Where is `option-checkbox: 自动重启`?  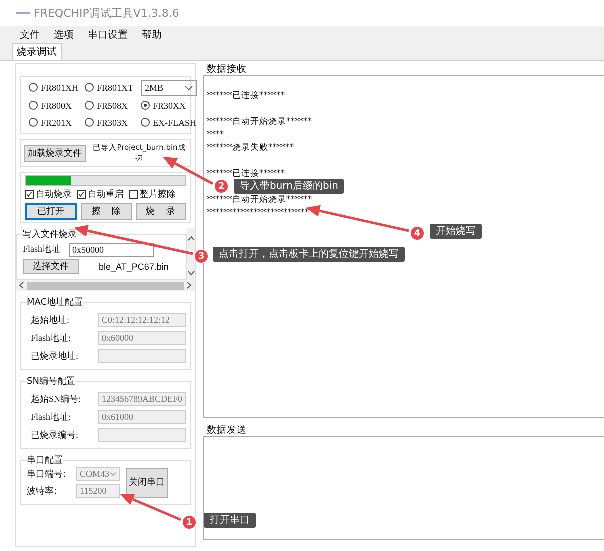
option-checkbox: 自动重启 is located at coordinates (100, 194).